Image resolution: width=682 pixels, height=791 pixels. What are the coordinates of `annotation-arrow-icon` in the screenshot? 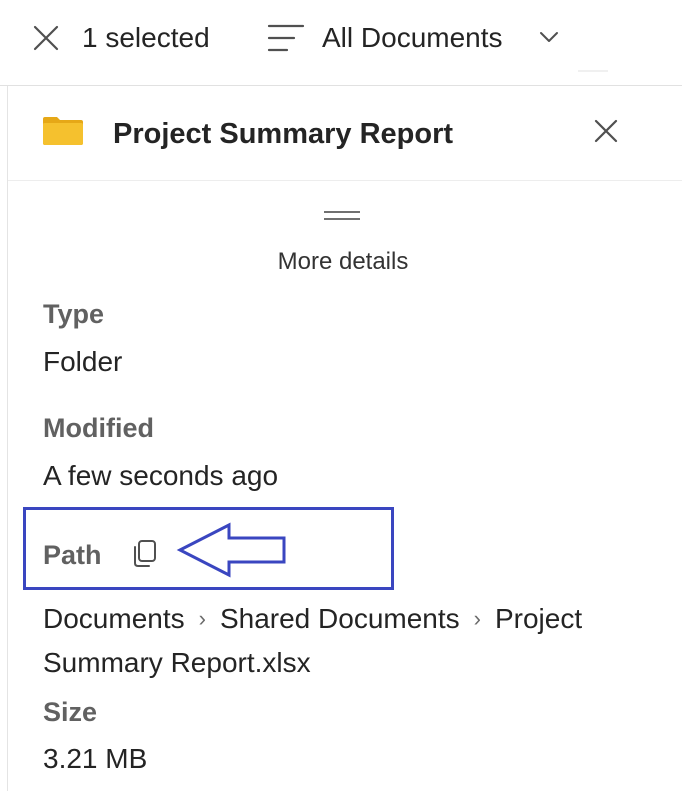 It's located at (231, 550).